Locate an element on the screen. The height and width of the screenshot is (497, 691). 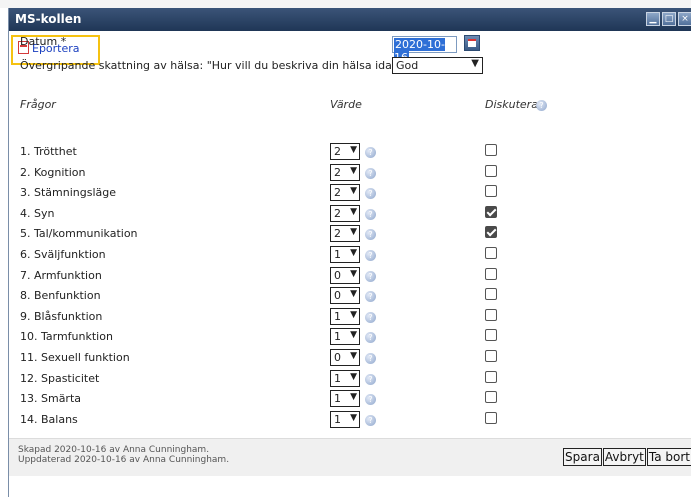
close-icon: × is located at coordinates (684, 19).